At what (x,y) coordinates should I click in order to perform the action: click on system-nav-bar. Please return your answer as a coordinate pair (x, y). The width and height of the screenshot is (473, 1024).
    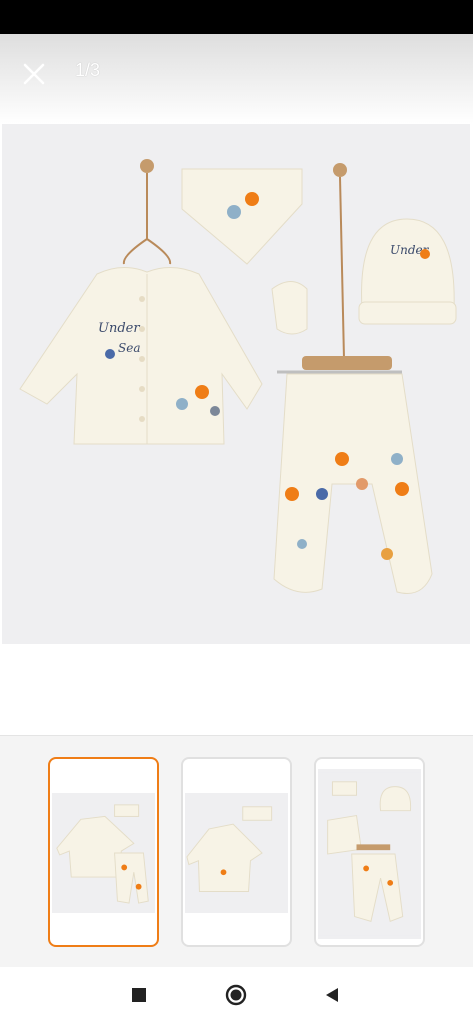
    Looking at the image, I should click on (236, 995).